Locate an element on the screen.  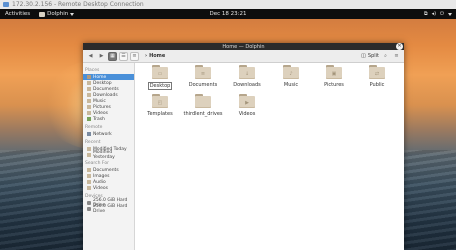
rdp-titlebar: 172.30.2.156 - Remote Desktop Connection is located at coordinates (228, 4).